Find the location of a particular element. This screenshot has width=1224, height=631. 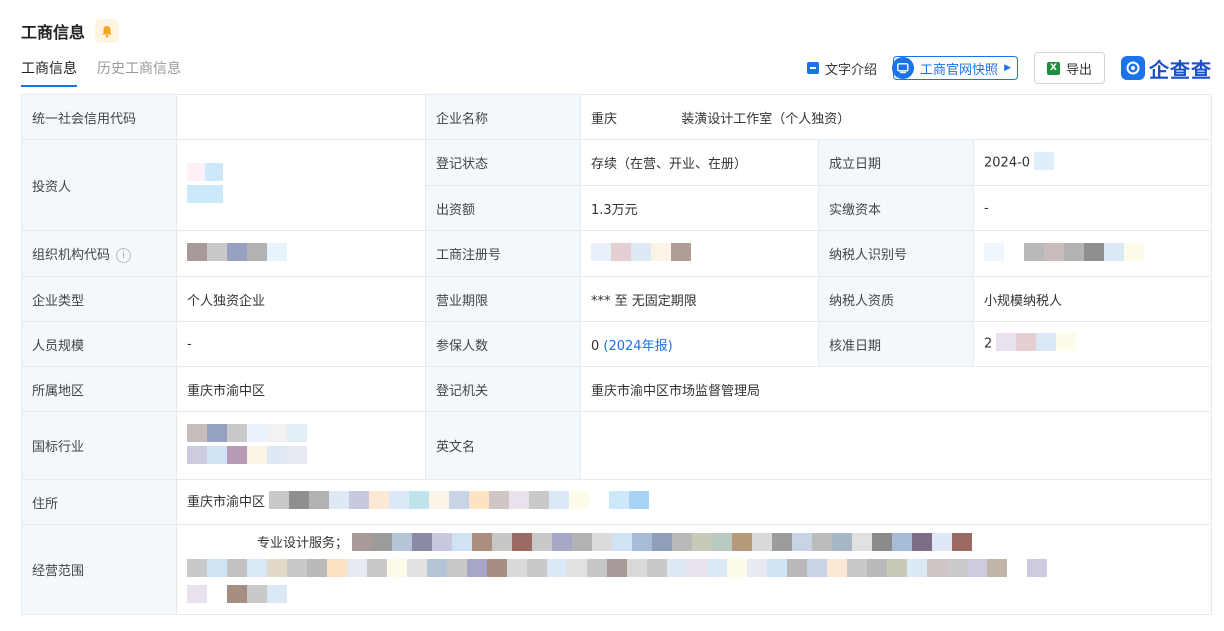

text-intro-button: 文字介绍 is located at coordinates (842, 68).